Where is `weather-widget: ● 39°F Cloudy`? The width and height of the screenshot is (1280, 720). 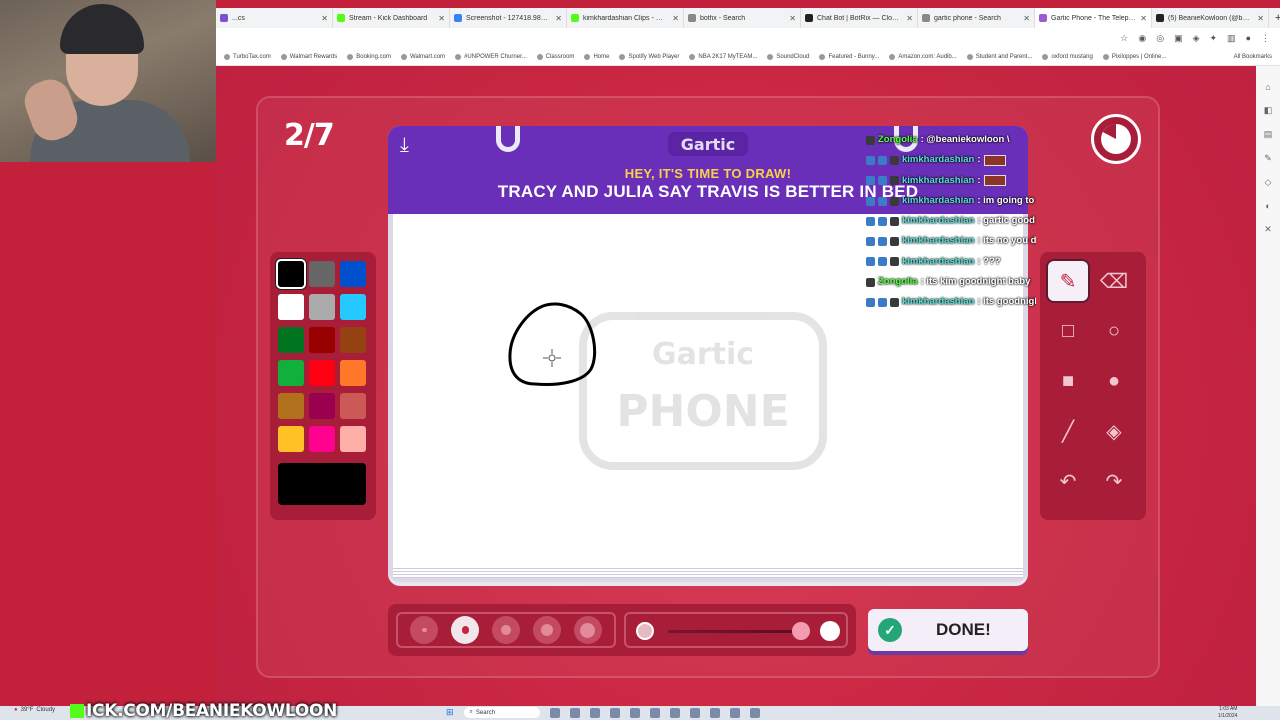
weather-widget: ● 39°F Cloudy is located at coordinates (34, 710).